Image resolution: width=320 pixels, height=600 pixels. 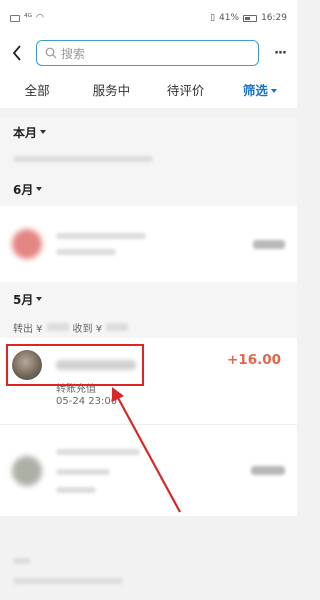 I want to click on vibrate-icon: ▯, so click(x=213, y=18).